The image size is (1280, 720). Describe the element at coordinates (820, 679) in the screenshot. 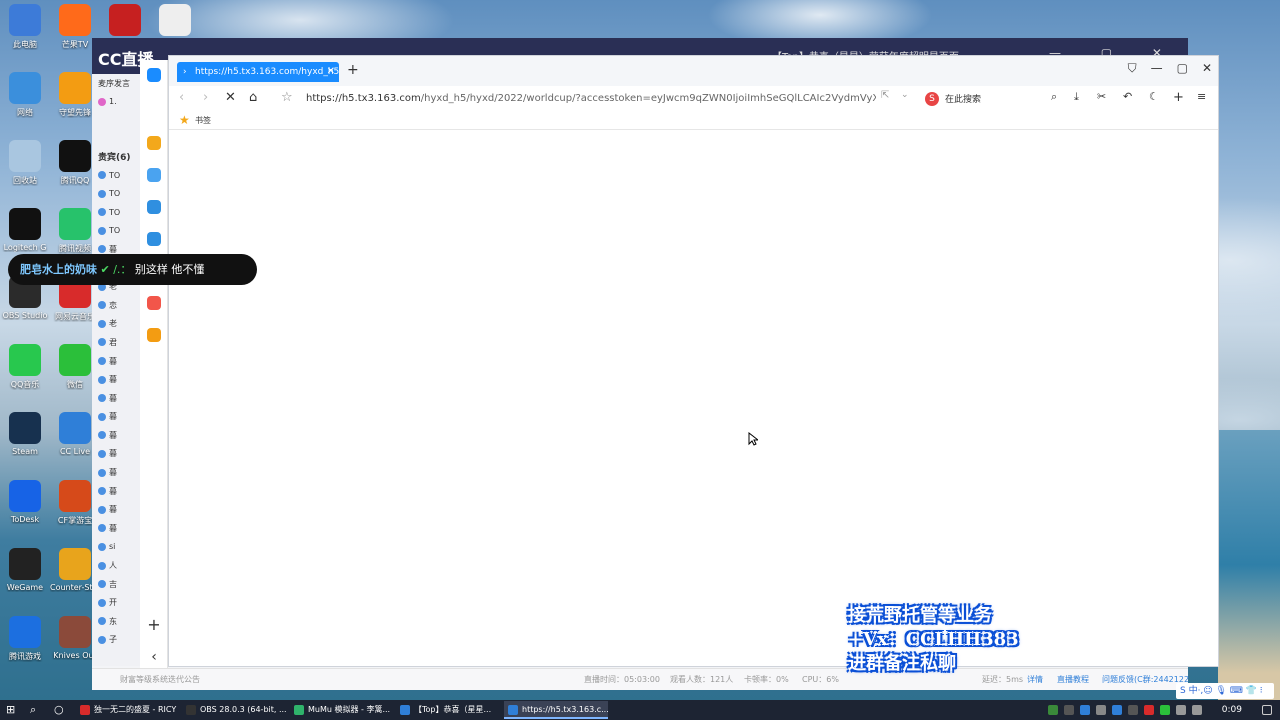

I see `status-cpu: CPU：6%` at that location.